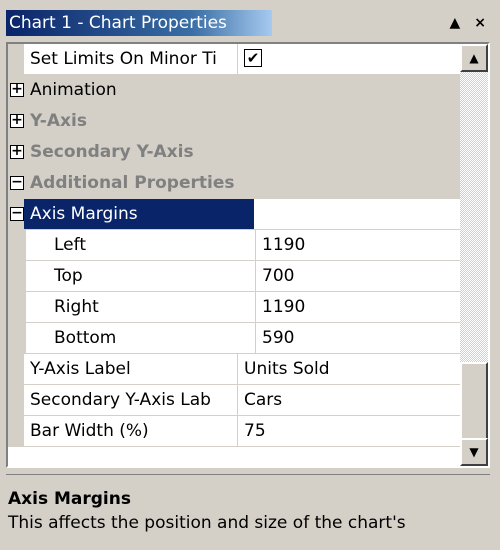 This screenshot has height=550, width=500. I want to click on title-bar: Chart 1 - Chart Properties ▲ ×, so click(248, 23).